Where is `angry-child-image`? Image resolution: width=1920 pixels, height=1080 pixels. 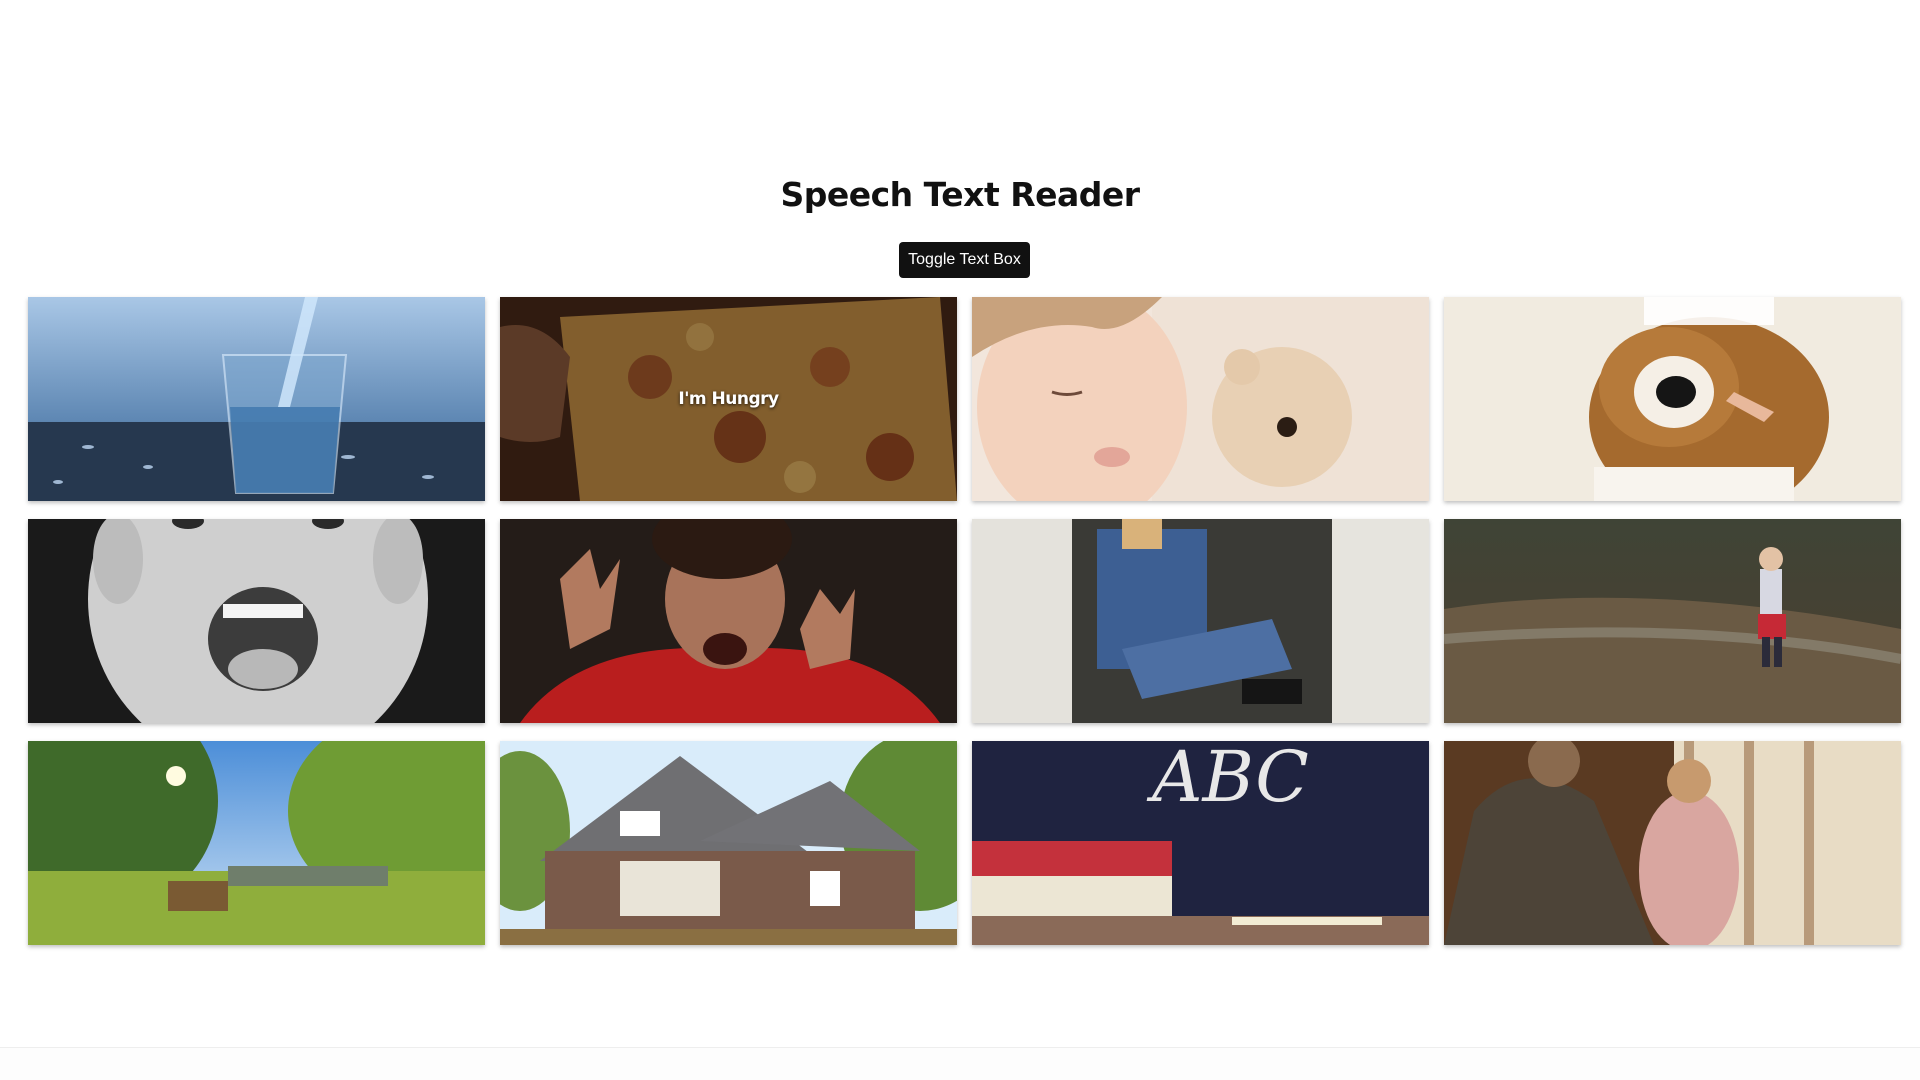
angry-child-image is located at coordinates (728, 621).